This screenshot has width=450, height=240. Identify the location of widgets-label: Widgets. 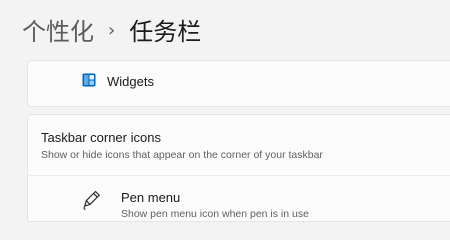
(130, 81).